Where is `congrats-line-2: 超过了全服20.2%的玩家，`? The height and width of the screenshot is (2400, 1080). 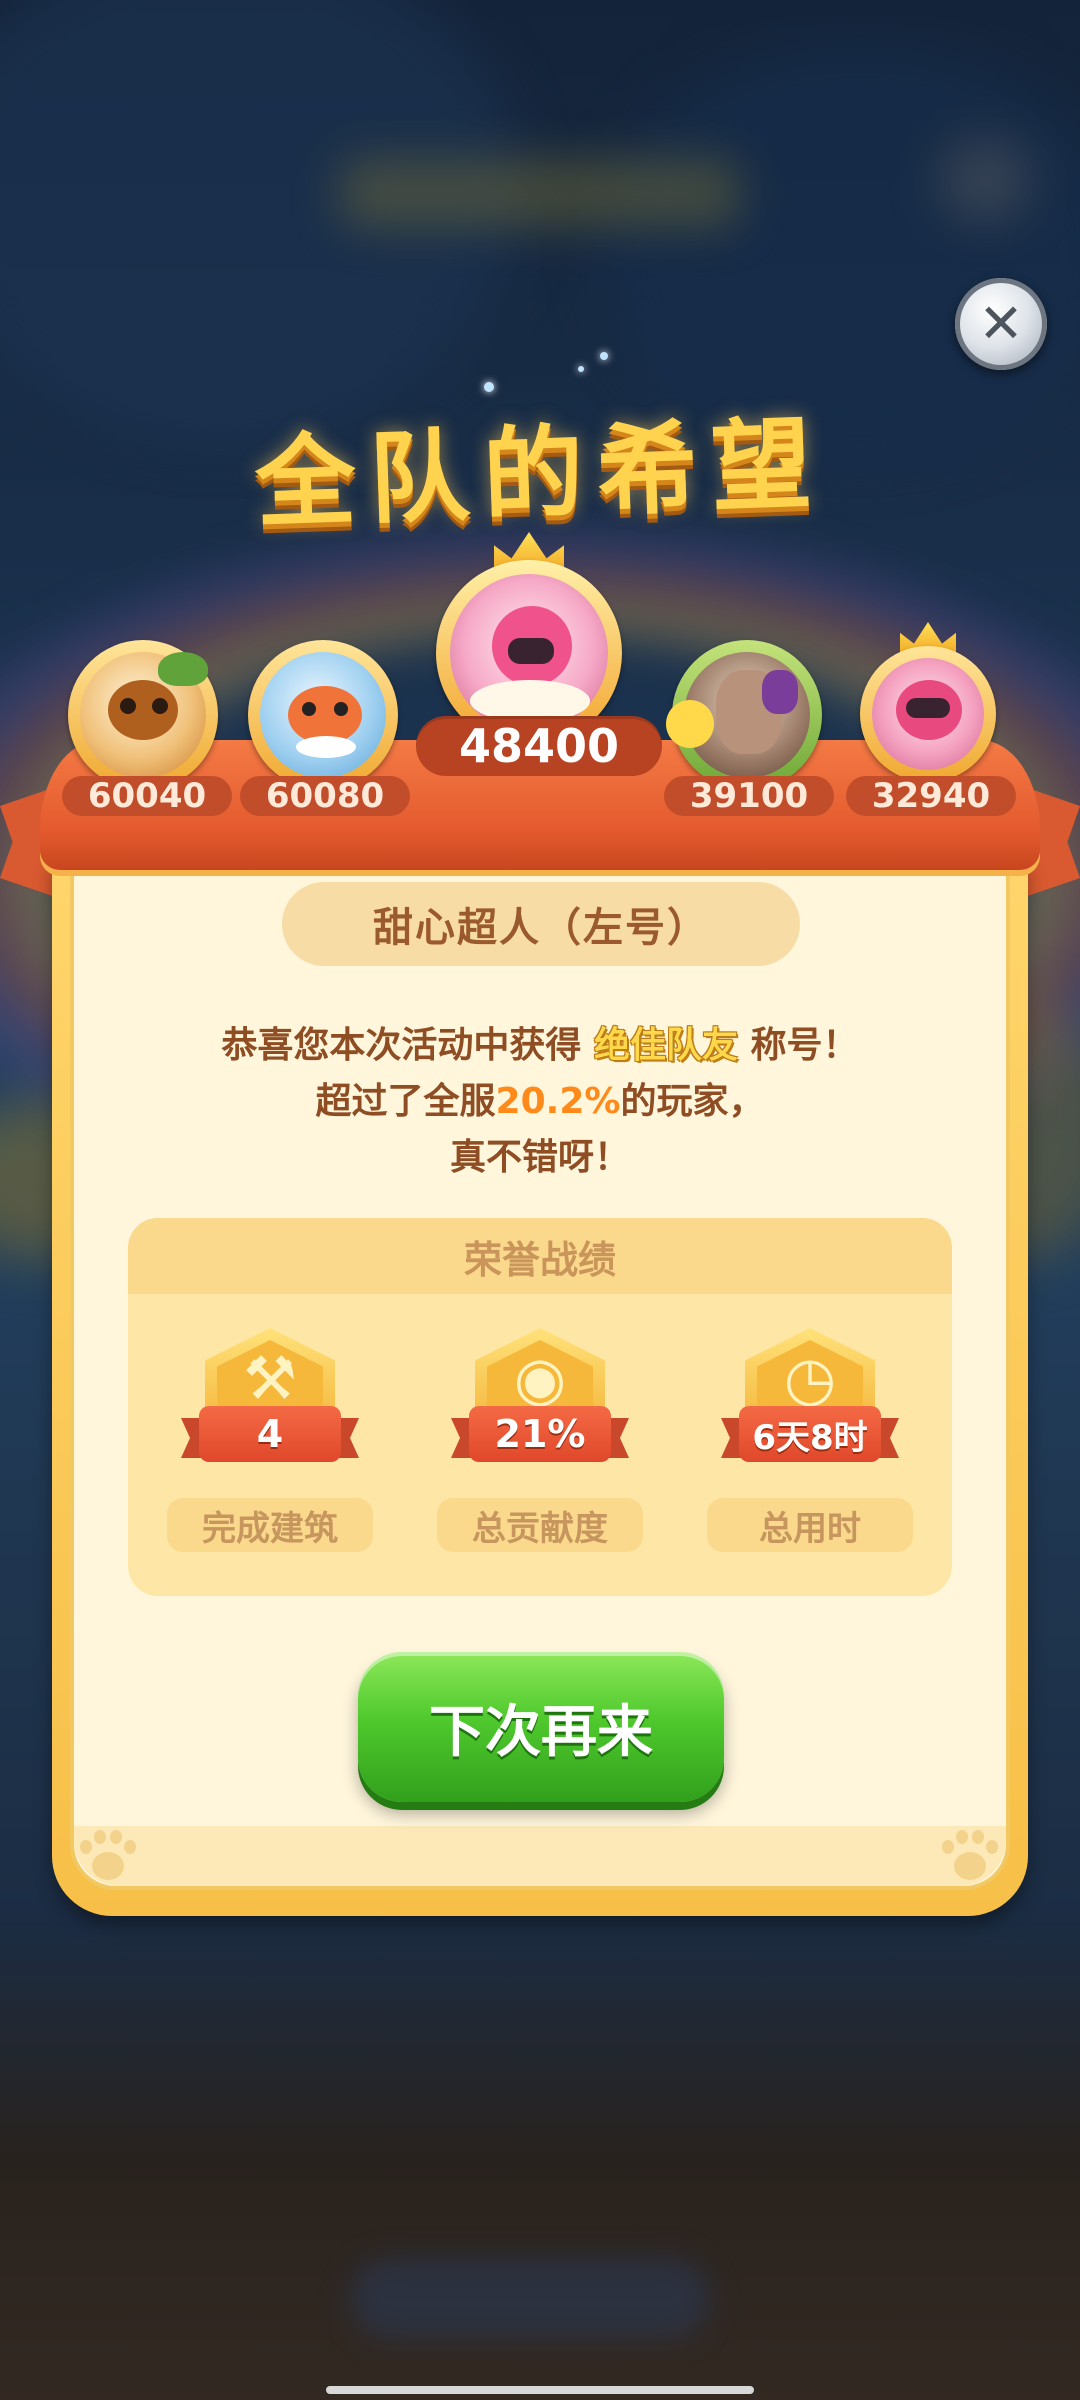 congrats-line-2: 超过了全服20.2%的玩家， is located at coordinates (540, 1098).